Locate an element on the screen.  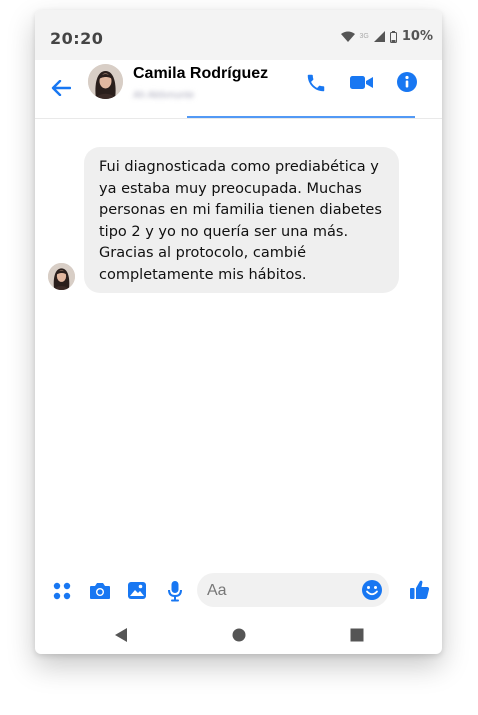
camera-icon is located at coordinates (100, 590).